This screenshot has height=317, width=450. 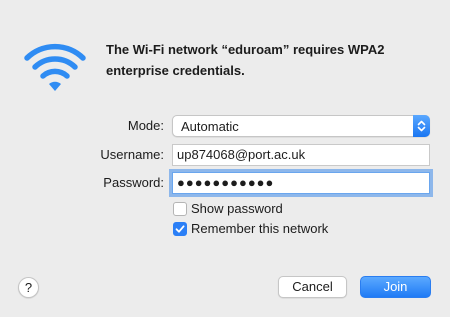 What do you see at coordinates (133, 182) in the screenshot?
I see `password-label: Password:` at bounding box center [133, 182].